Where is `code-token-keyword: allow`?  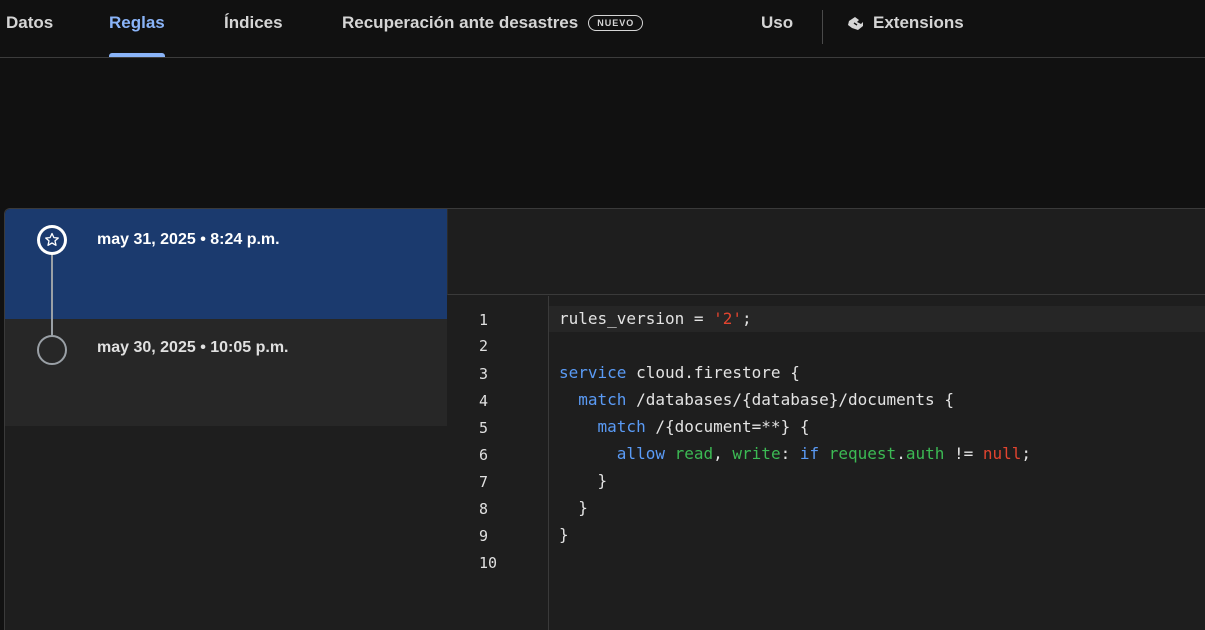 code-token-keyword: allow is located at coordinates (640, 453).